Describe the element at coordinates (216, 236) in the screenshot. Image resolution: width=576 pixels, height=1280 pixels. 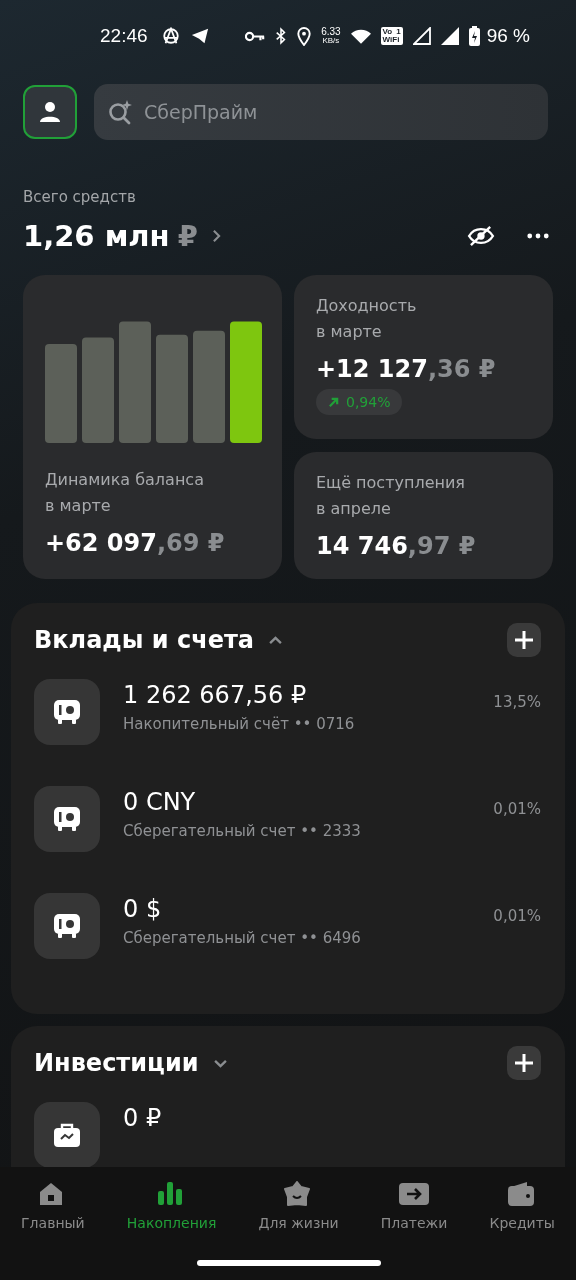
I see `chevron-right-icon` at that location.